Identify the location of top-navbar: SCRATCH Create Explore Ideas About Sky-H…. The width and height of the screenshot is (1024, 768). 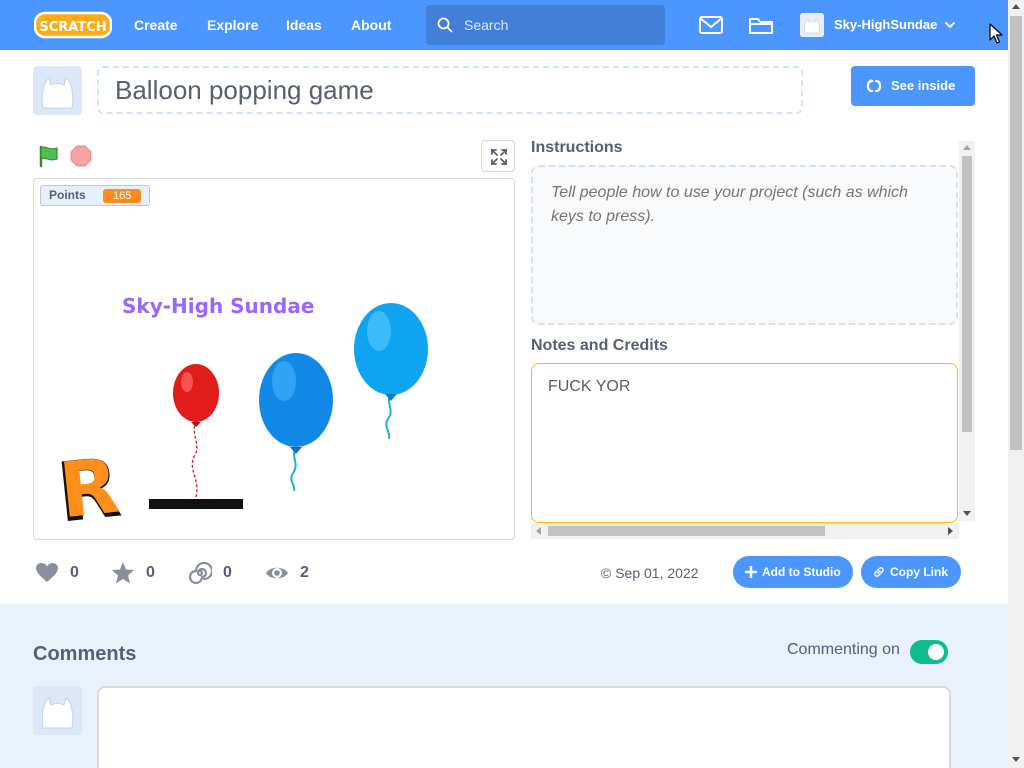
(504, 25).